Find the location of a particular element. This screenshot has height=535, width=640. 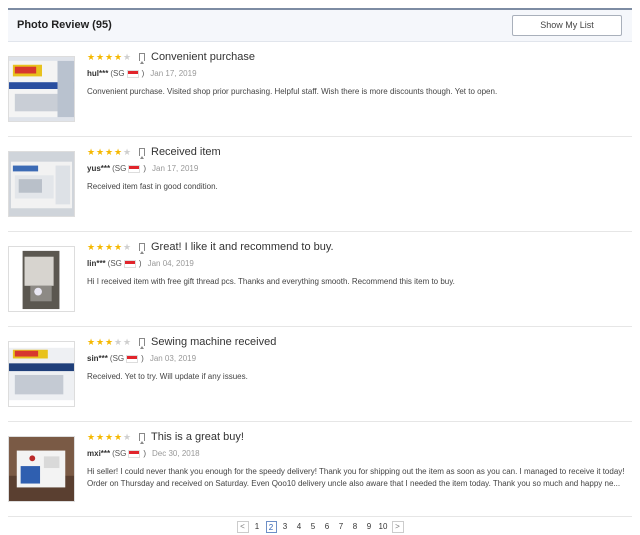

page-button: 10 is located at coordinates (383, 527).